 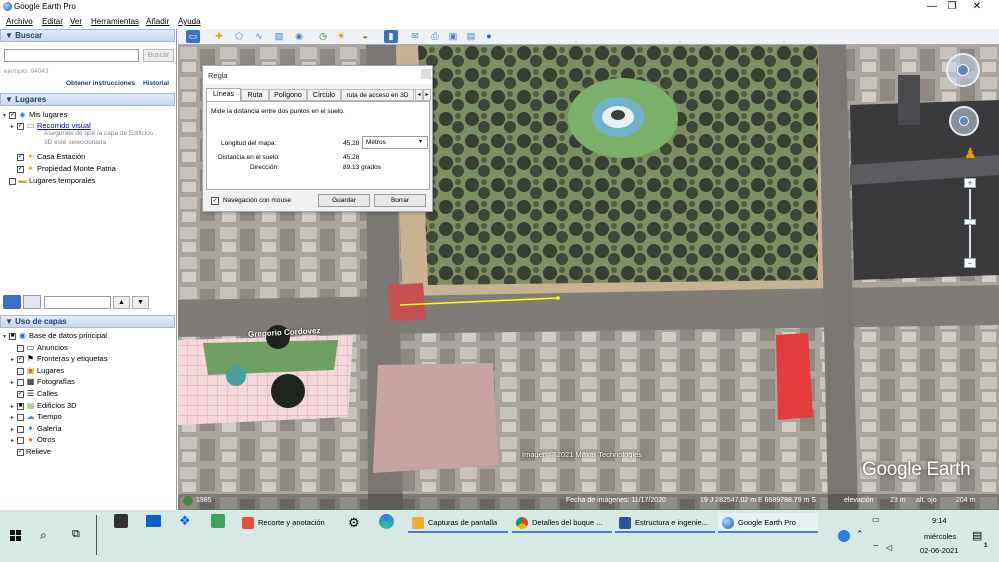 I want to click on tab-scroll-right-button: ▸, so click(x=427, y=95).